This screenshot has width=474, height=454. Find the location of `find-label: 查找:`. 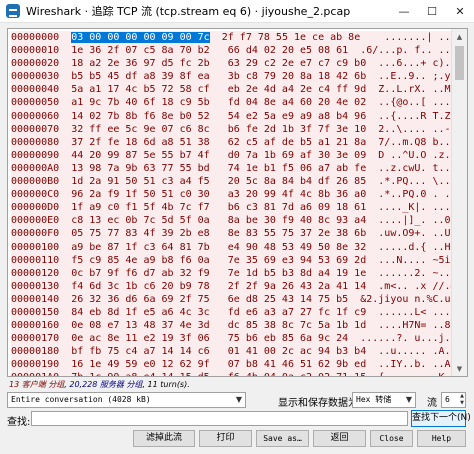

find-label: 查找: is located at coordinates (19, 422).